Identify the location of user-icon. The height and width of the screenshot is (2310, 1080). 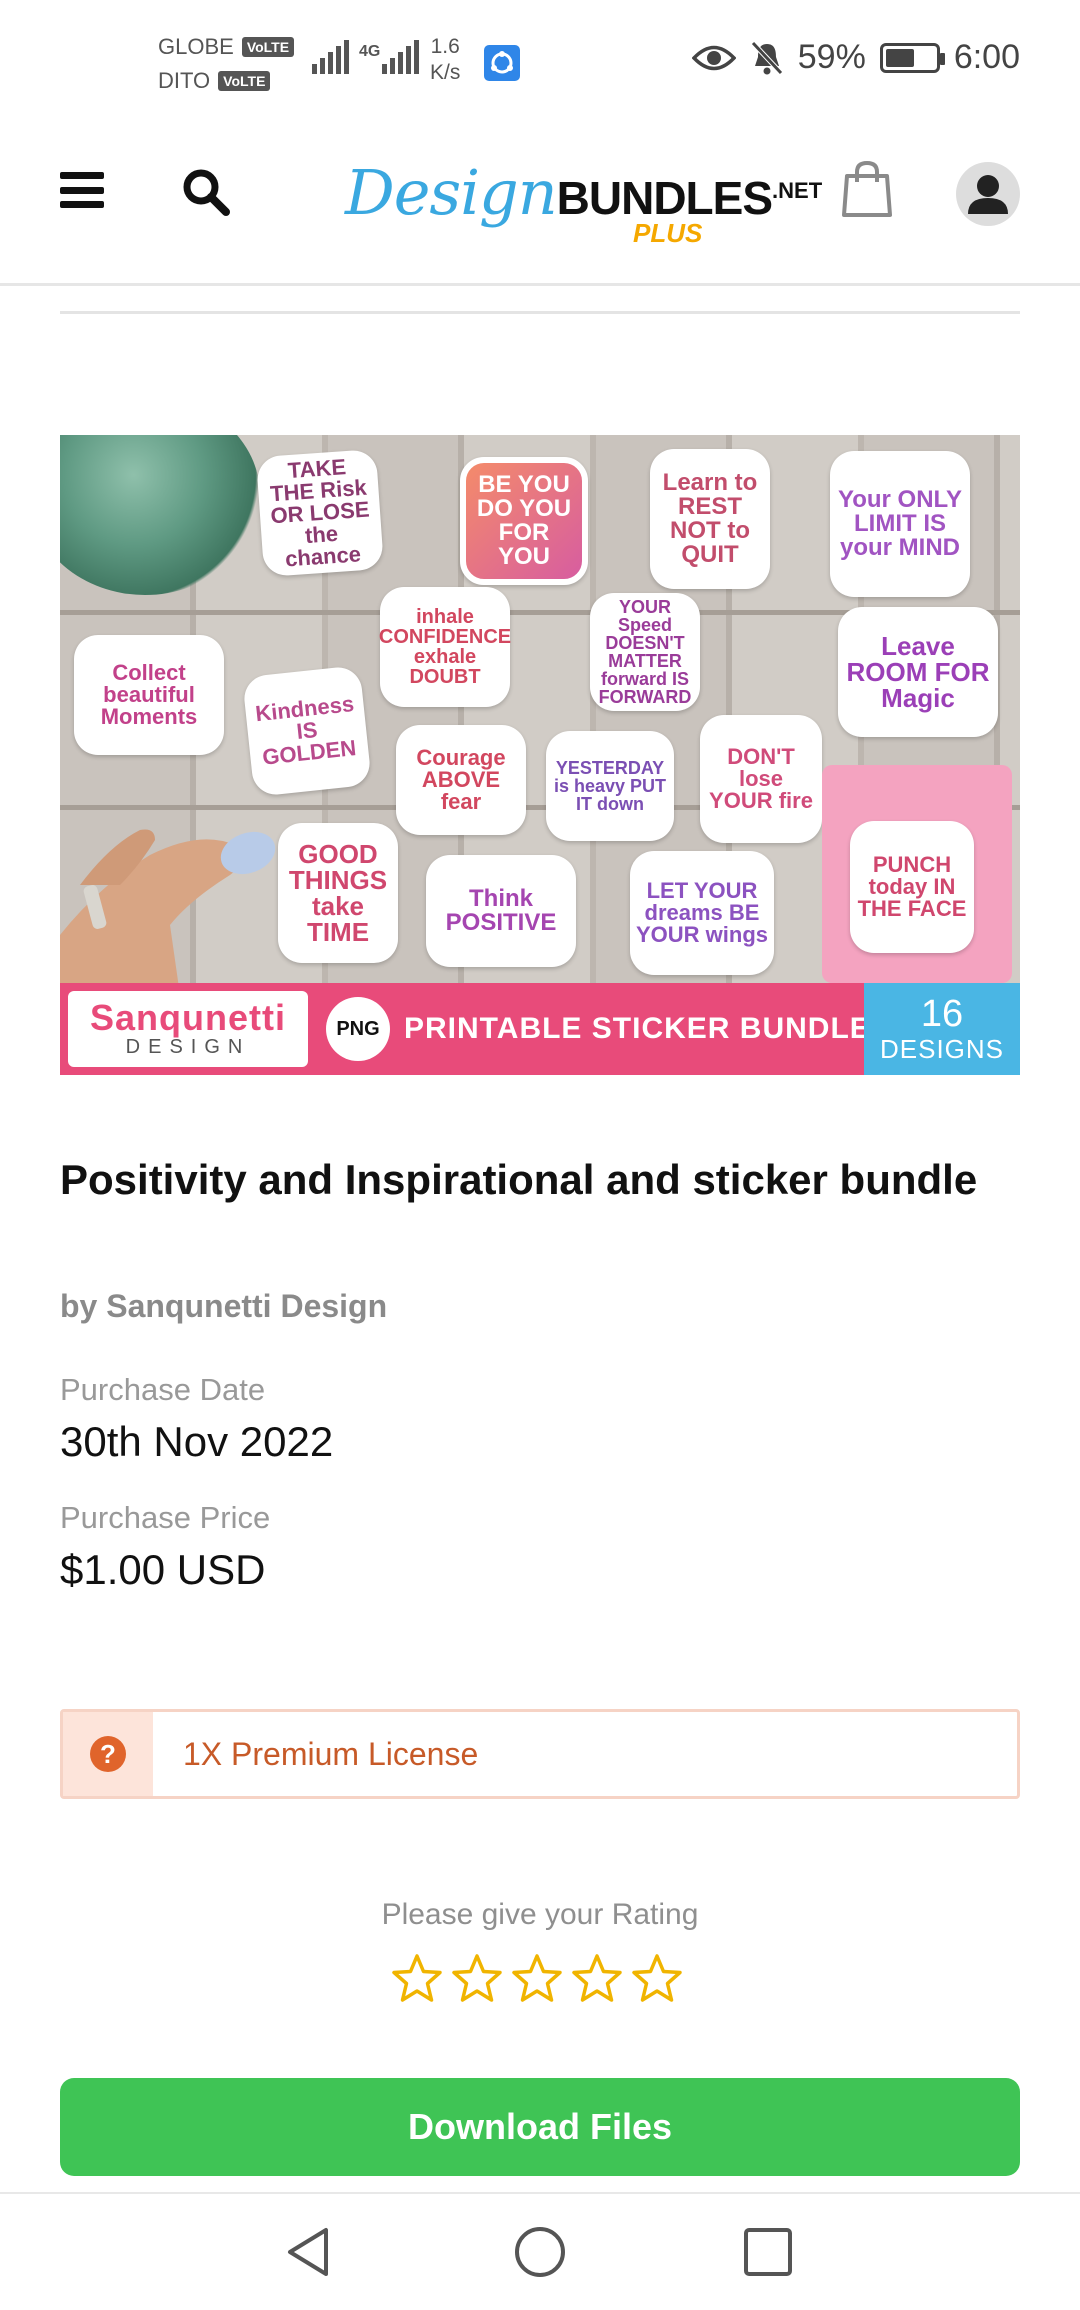
(988, 194).